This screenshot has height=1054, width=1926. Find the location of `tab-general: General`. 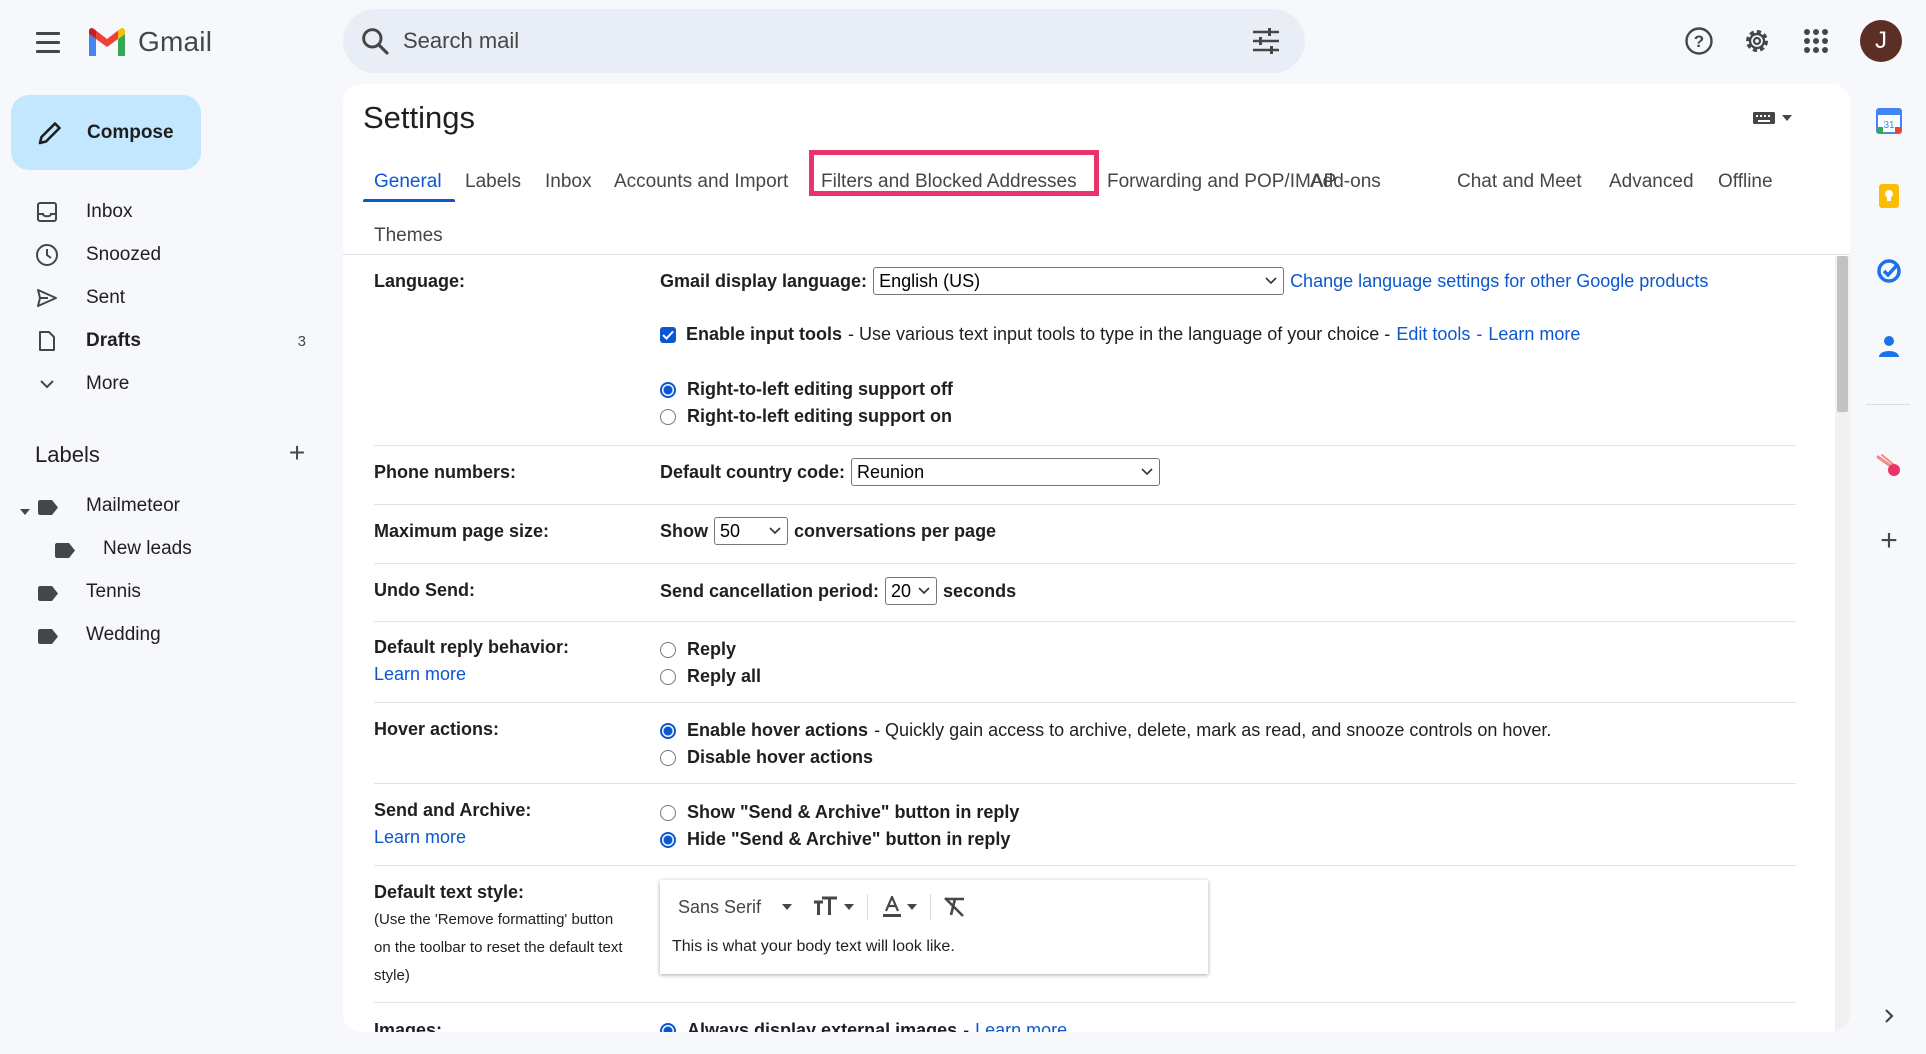

tab-general: General is located at coordinates (408, 182).